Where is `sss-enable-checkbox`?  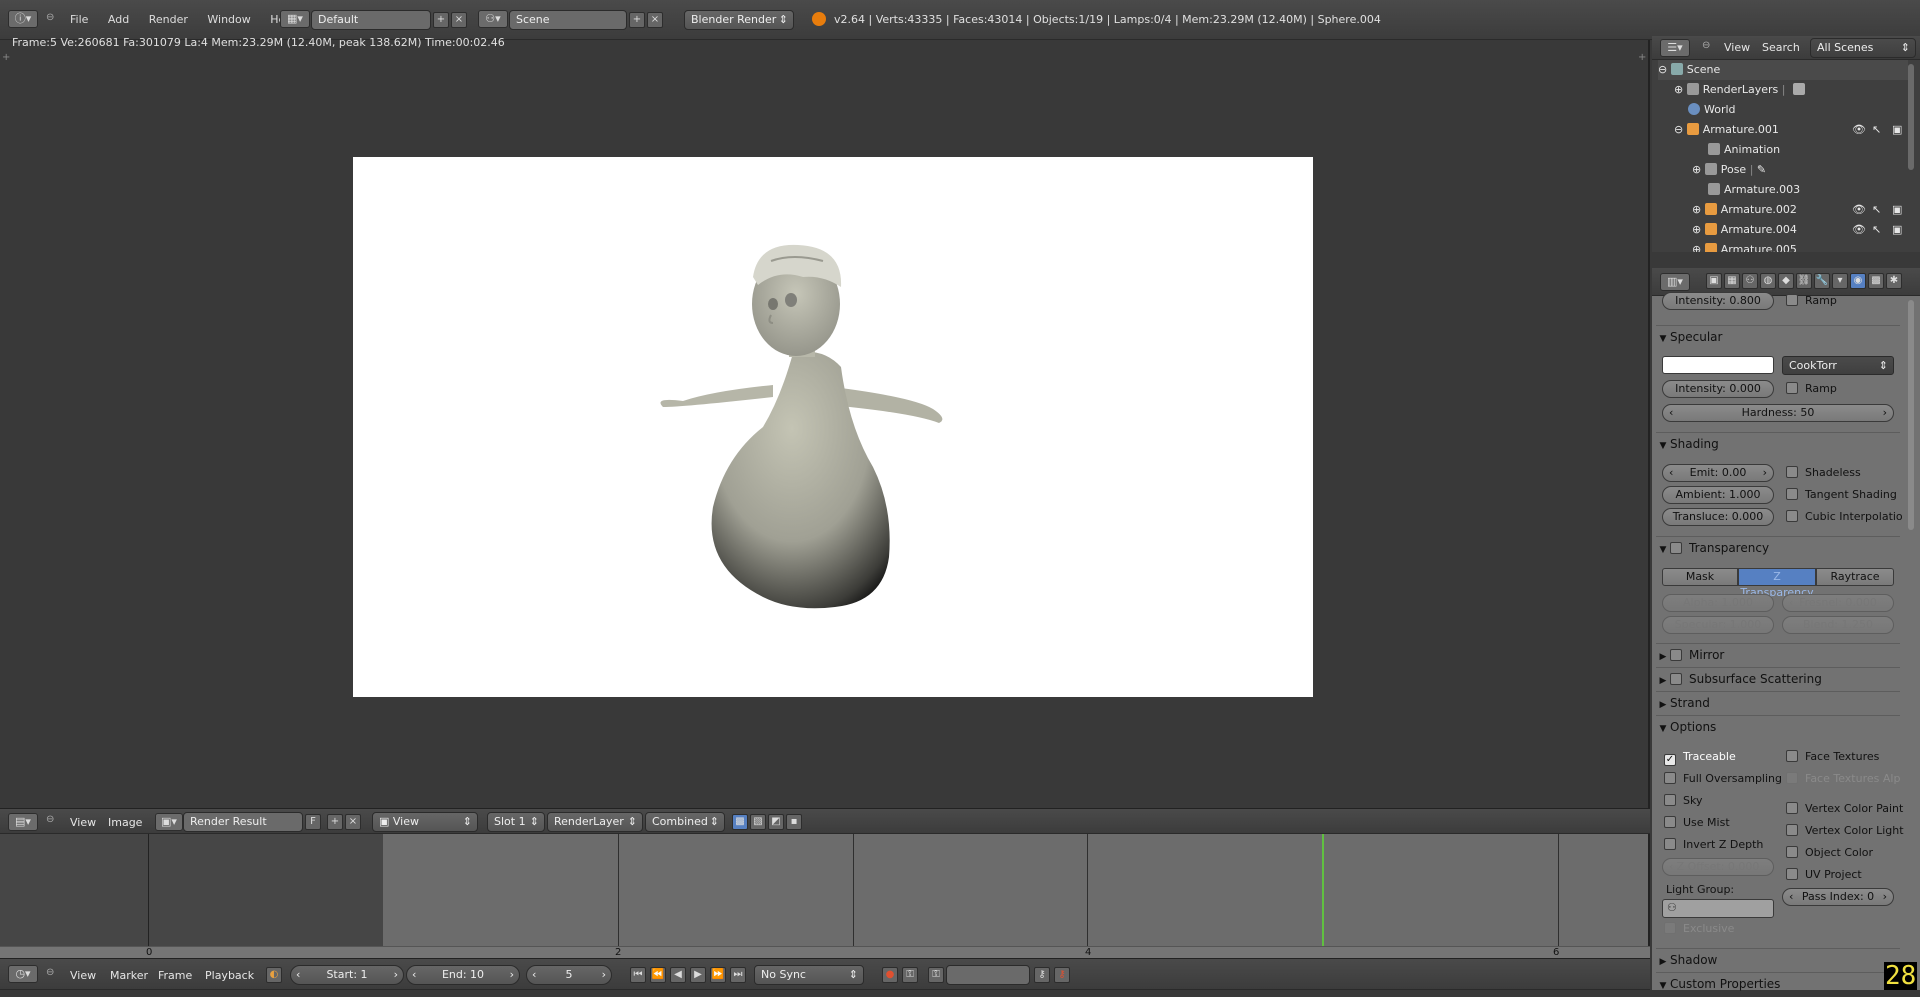 sss-enable-checkbox is located at coordinates (1676, 679).